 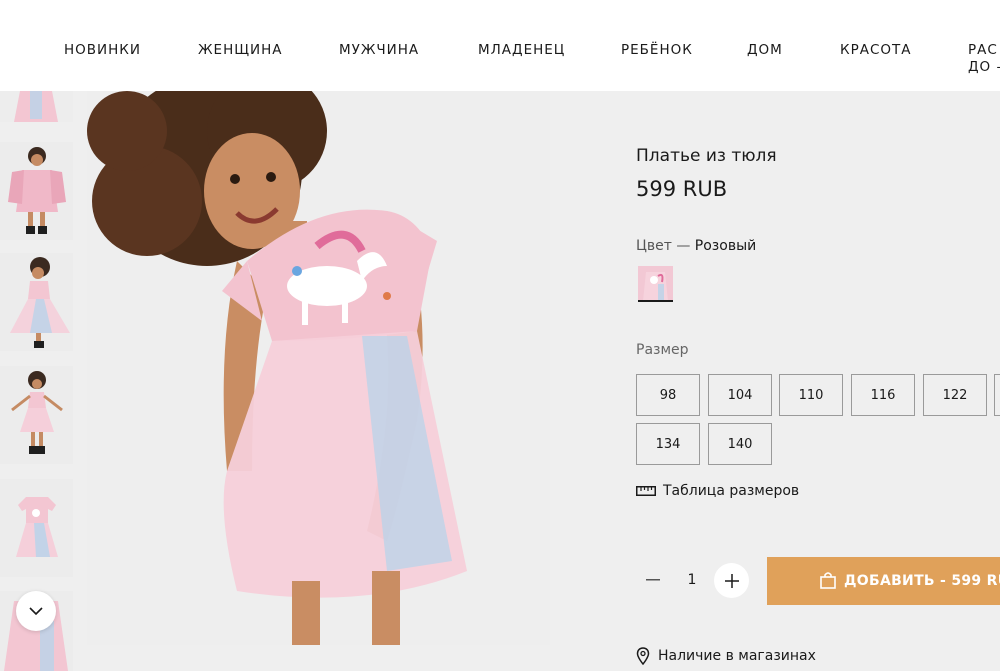 What do you see at coordinates (646, 491) in the screenshot?
I see `ruler-icon` at bounding box center [646, 491].